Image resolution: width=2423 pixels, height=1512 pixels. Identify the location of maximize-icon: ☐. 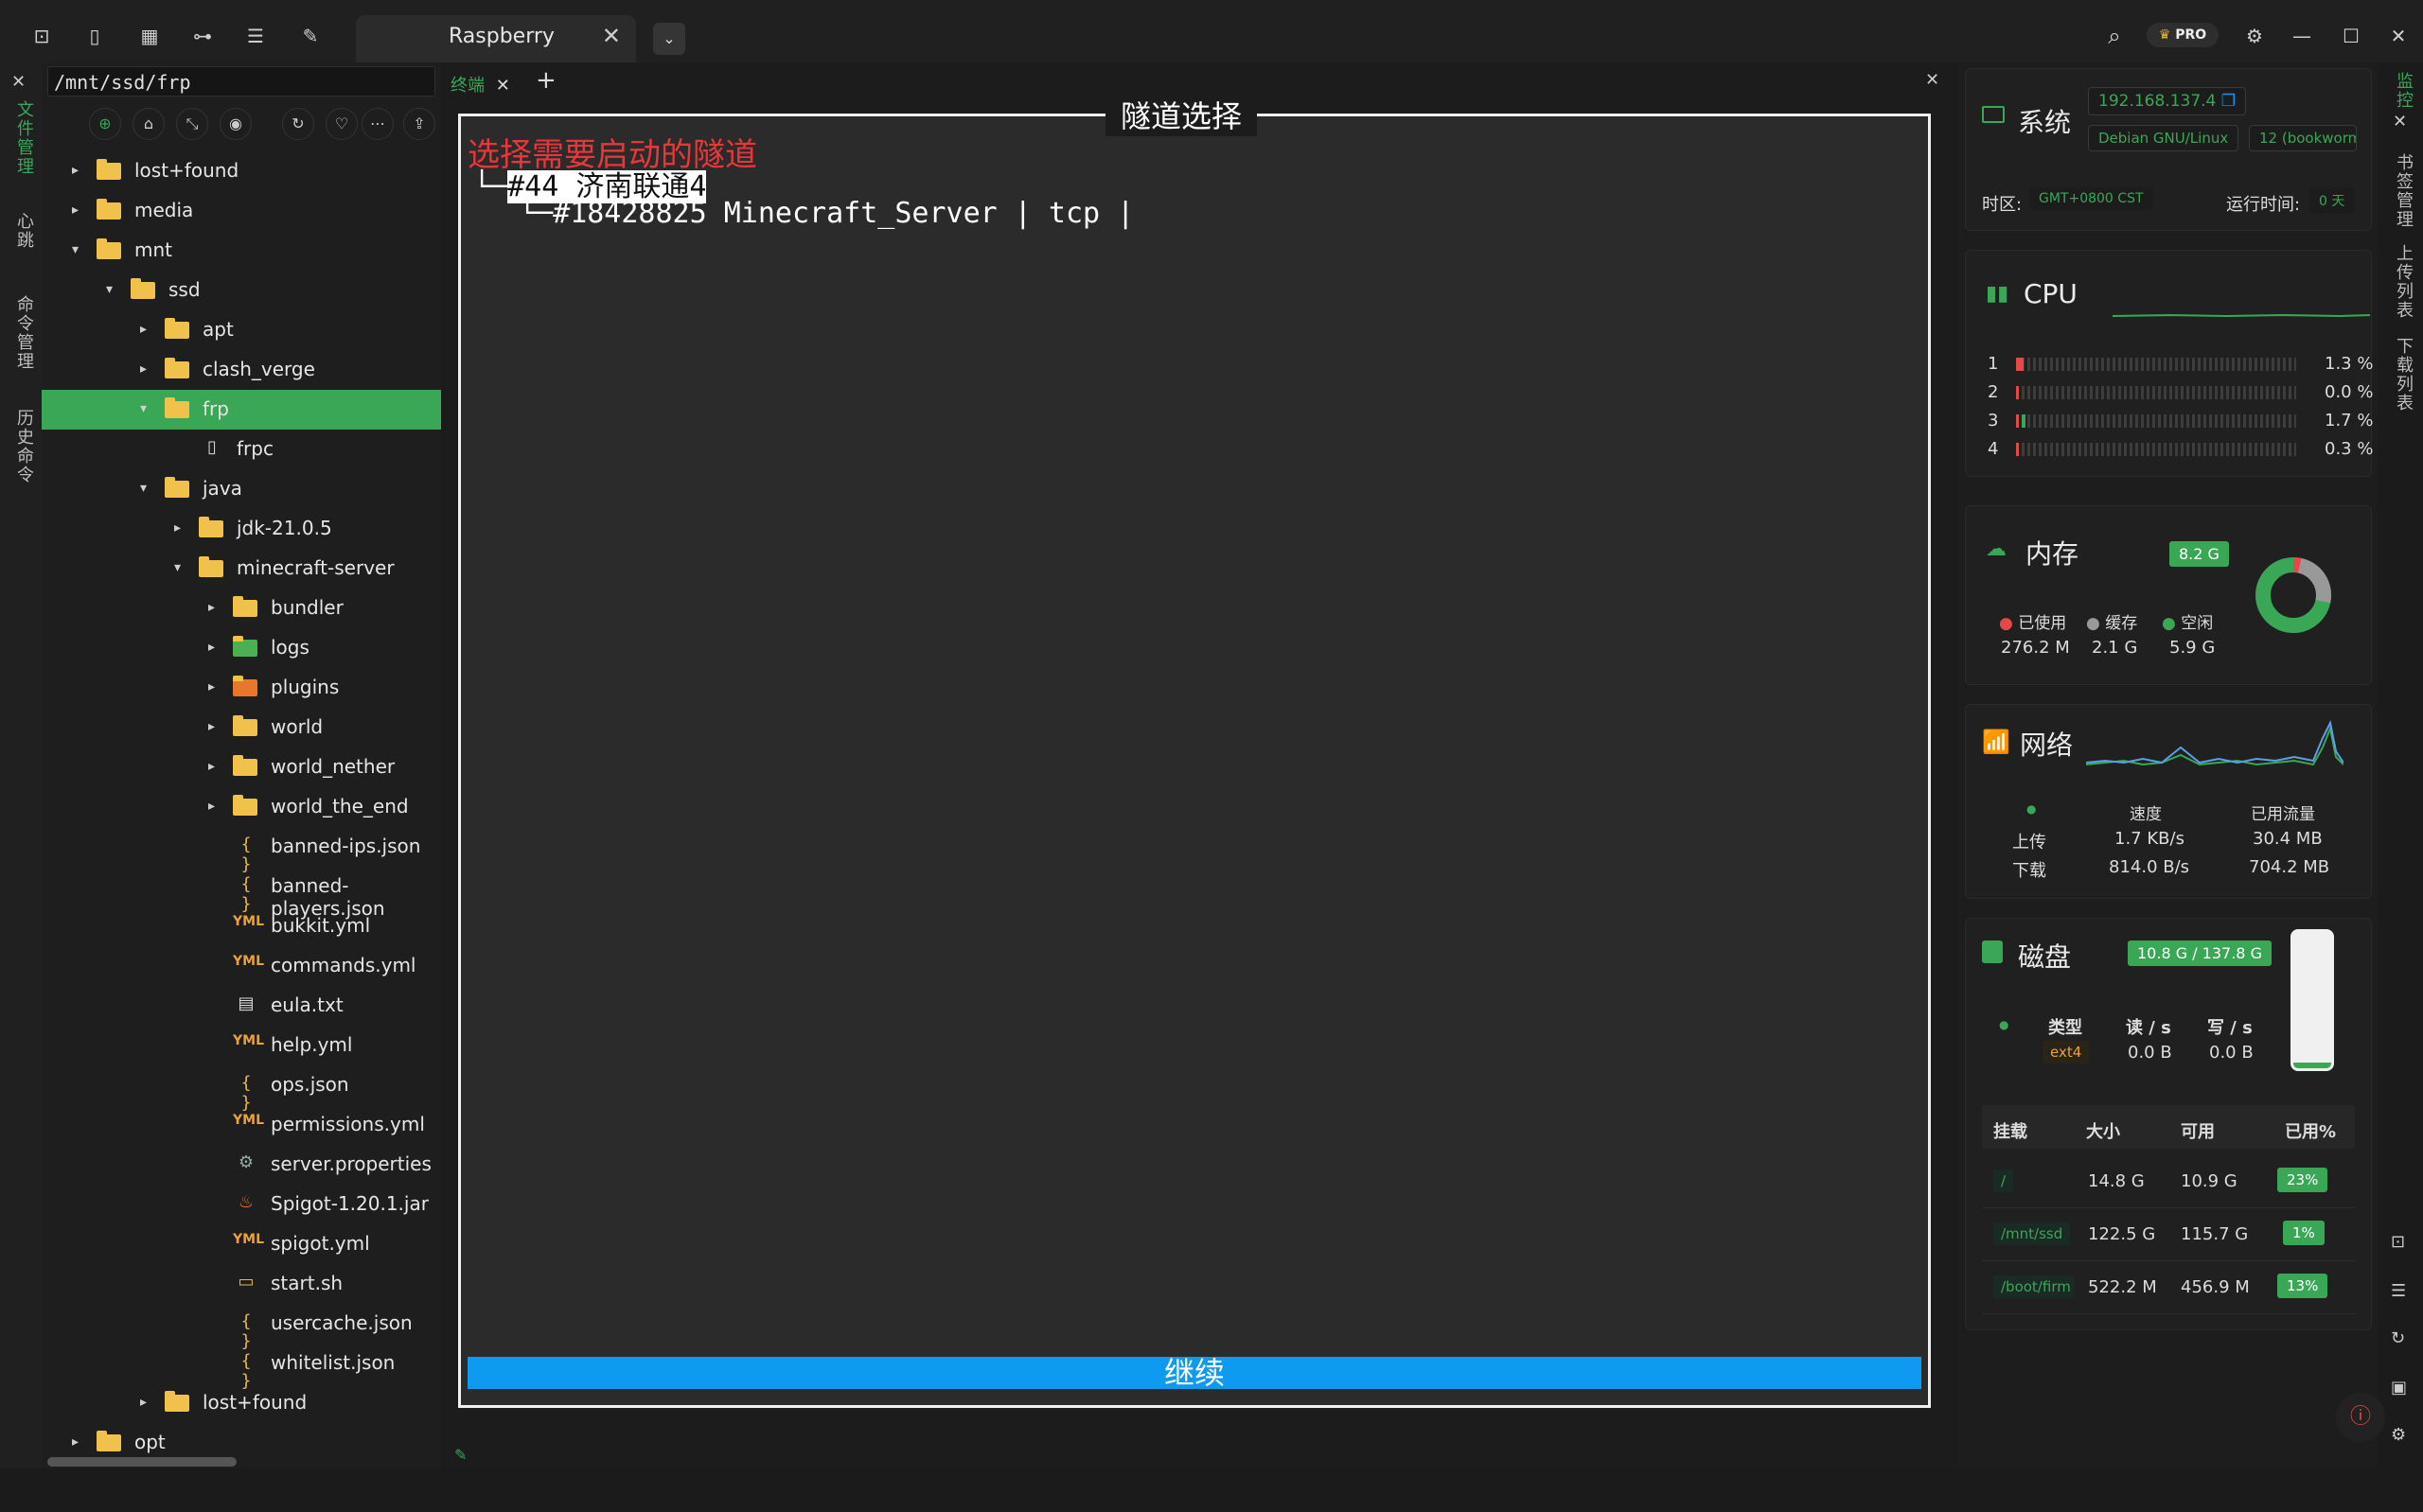
(2351, 36).